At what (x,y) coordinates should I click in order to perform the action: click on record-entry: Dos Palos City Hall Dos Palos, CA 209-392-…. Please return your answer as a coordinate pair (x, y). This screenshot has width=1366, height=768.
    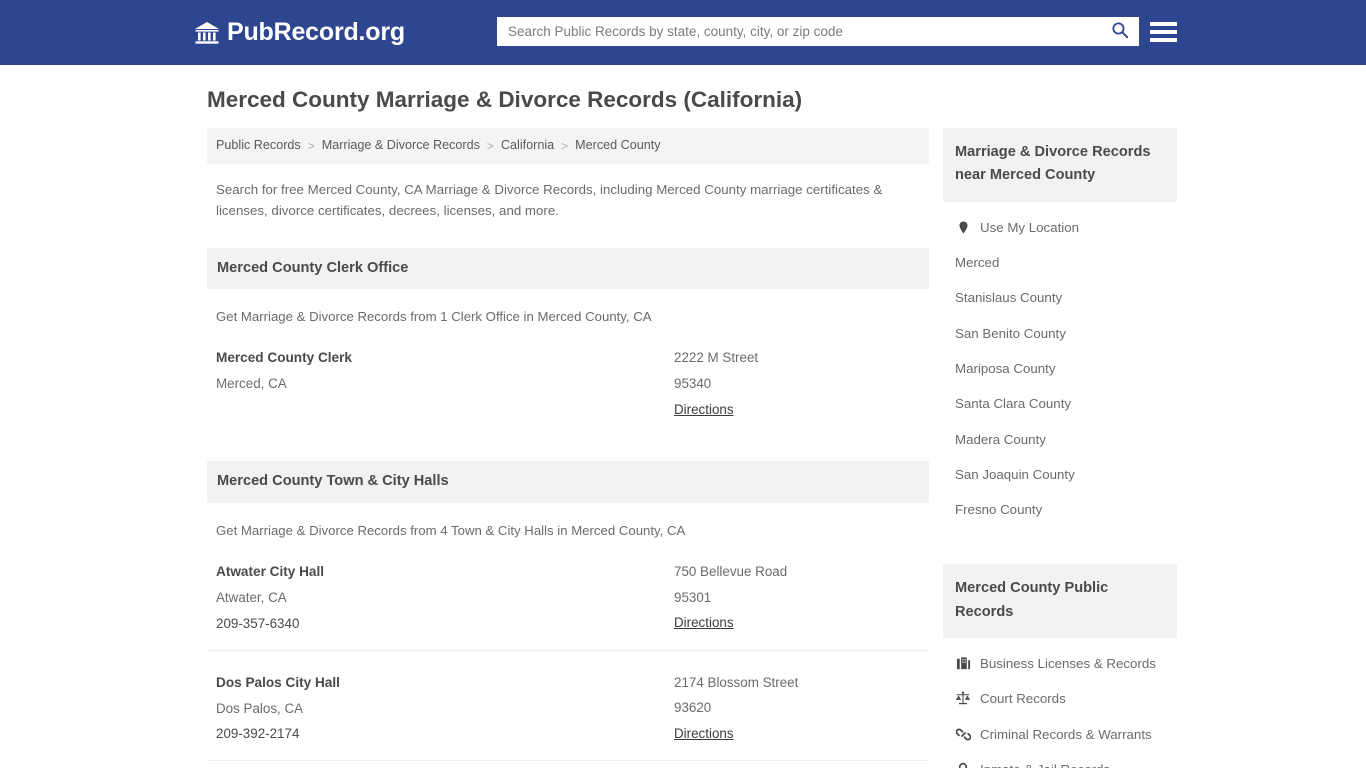
    Looking at the image, I should click on (568, 706).